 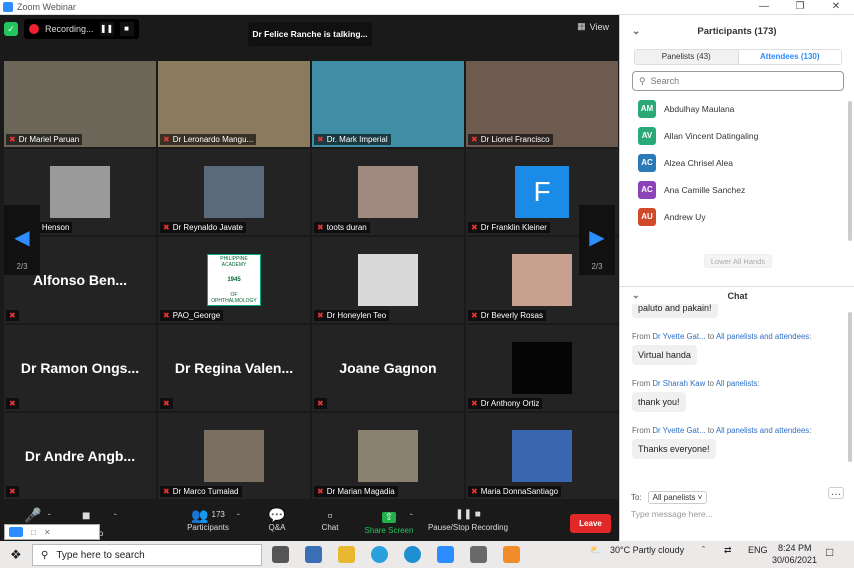 What do you see at coordinates (737, 383) in the screenshot?
I see `chat-recipient-name: All panelists` at bounding box center [737, 383].